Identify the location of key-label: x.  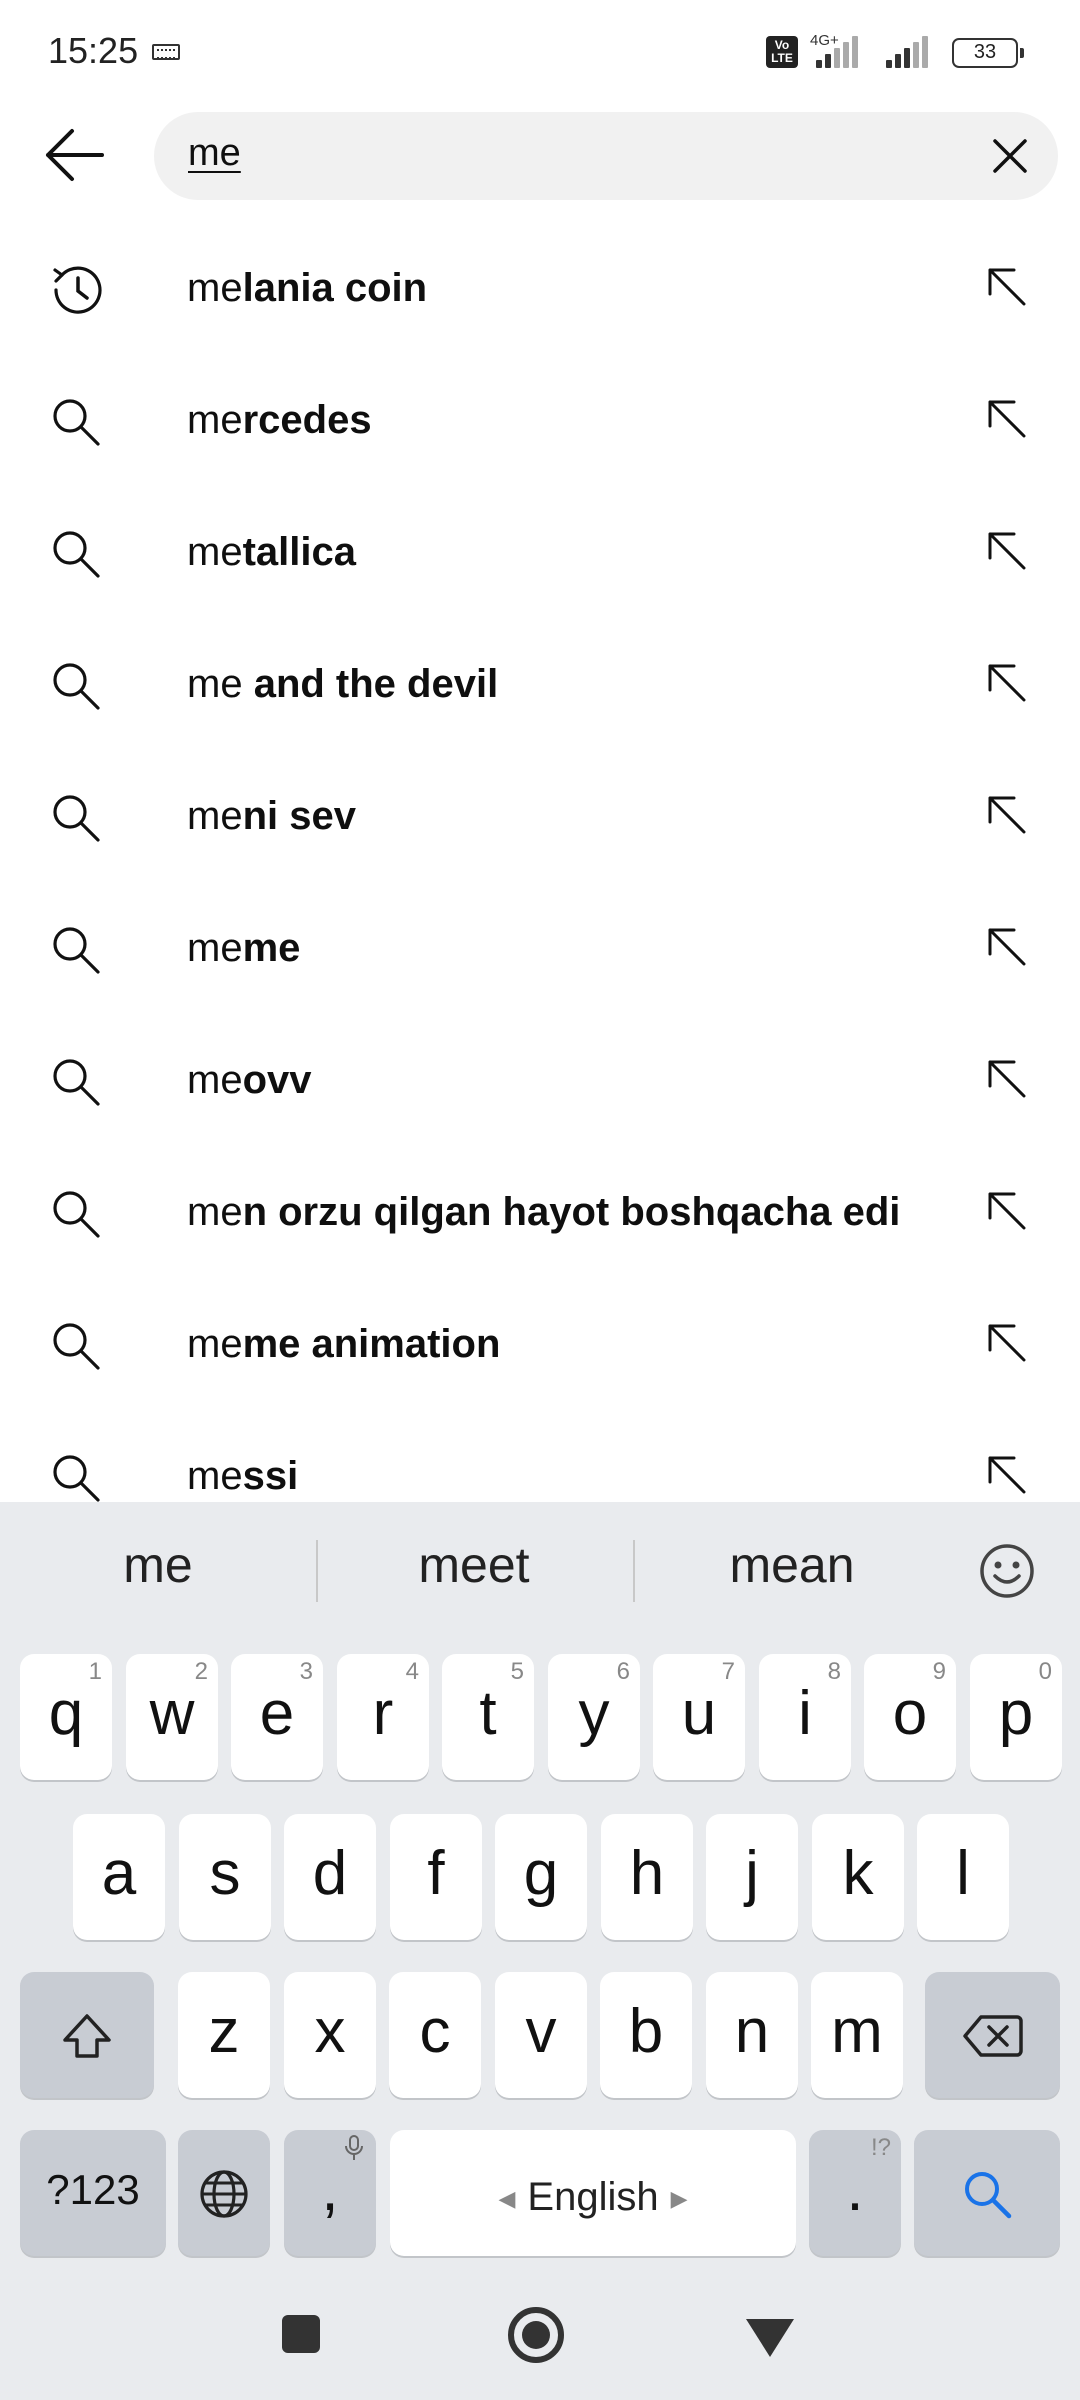
(330, 2031).